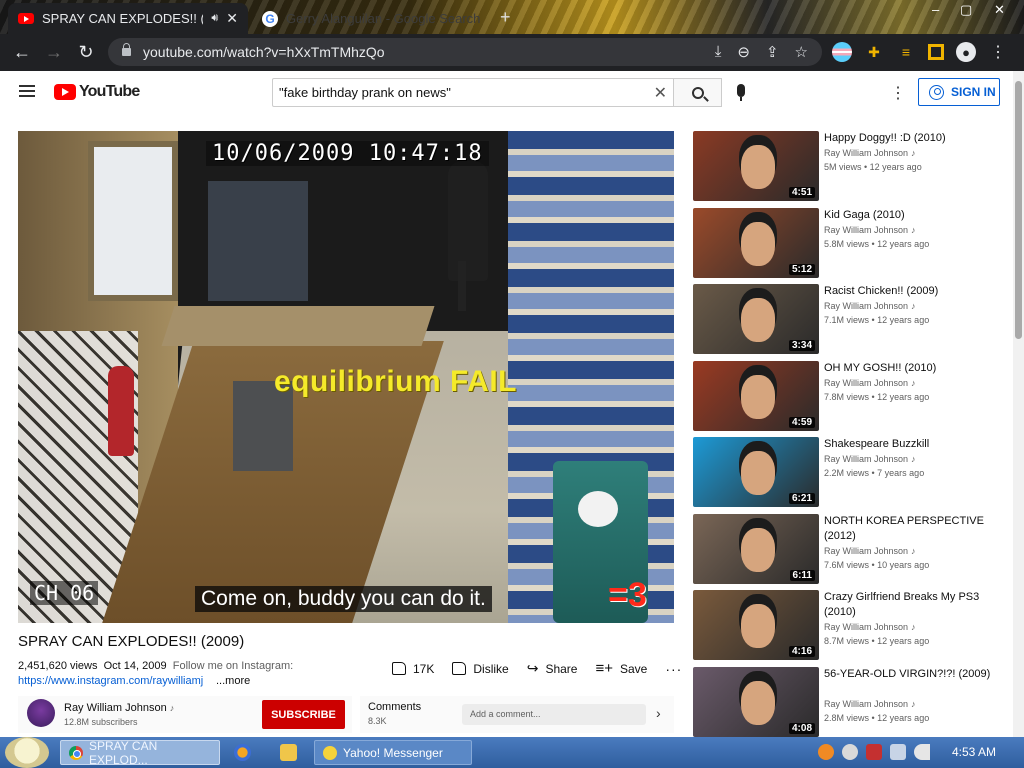  I want to click on search-input: "fake birthday prank on news" ✕, so click(473, 92).